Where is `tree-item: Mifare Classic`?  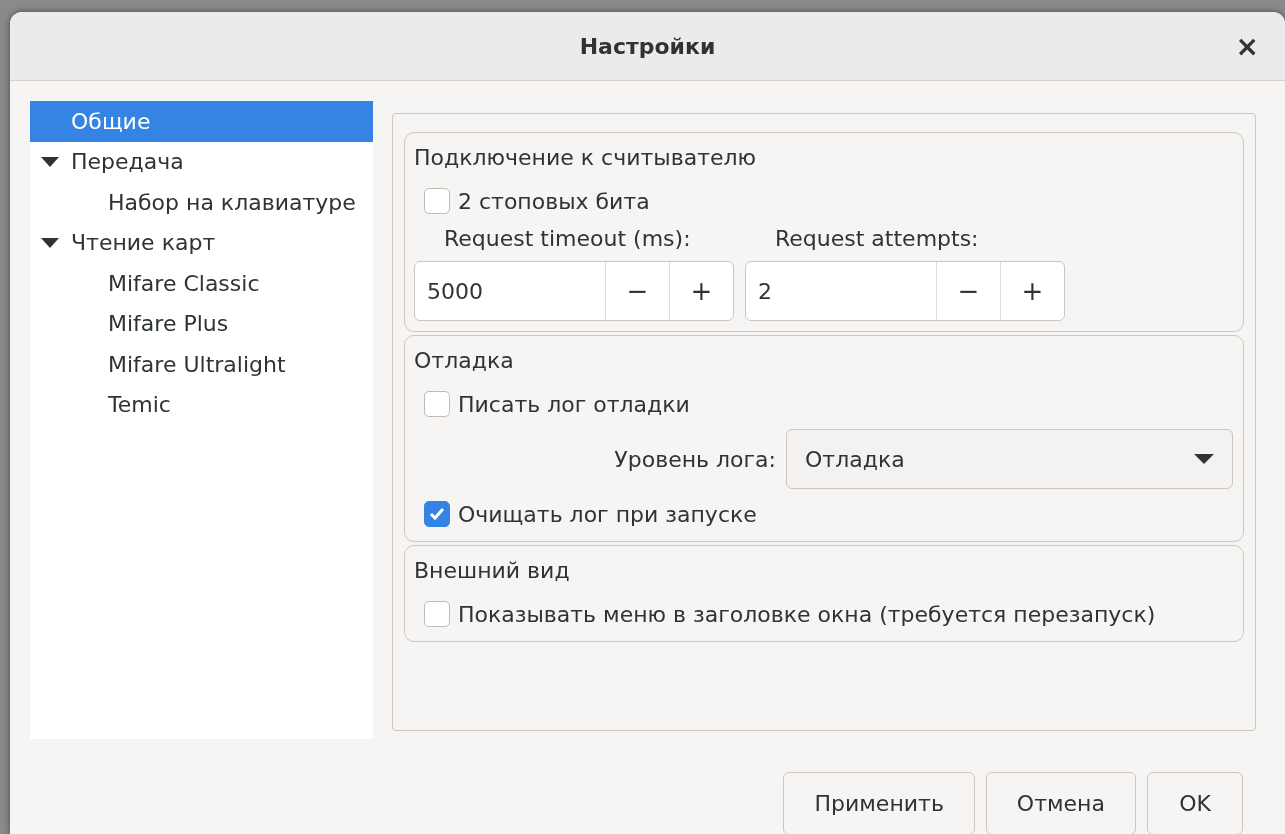 tree-item: Mifare Classic is located at coordinates (201, 283).